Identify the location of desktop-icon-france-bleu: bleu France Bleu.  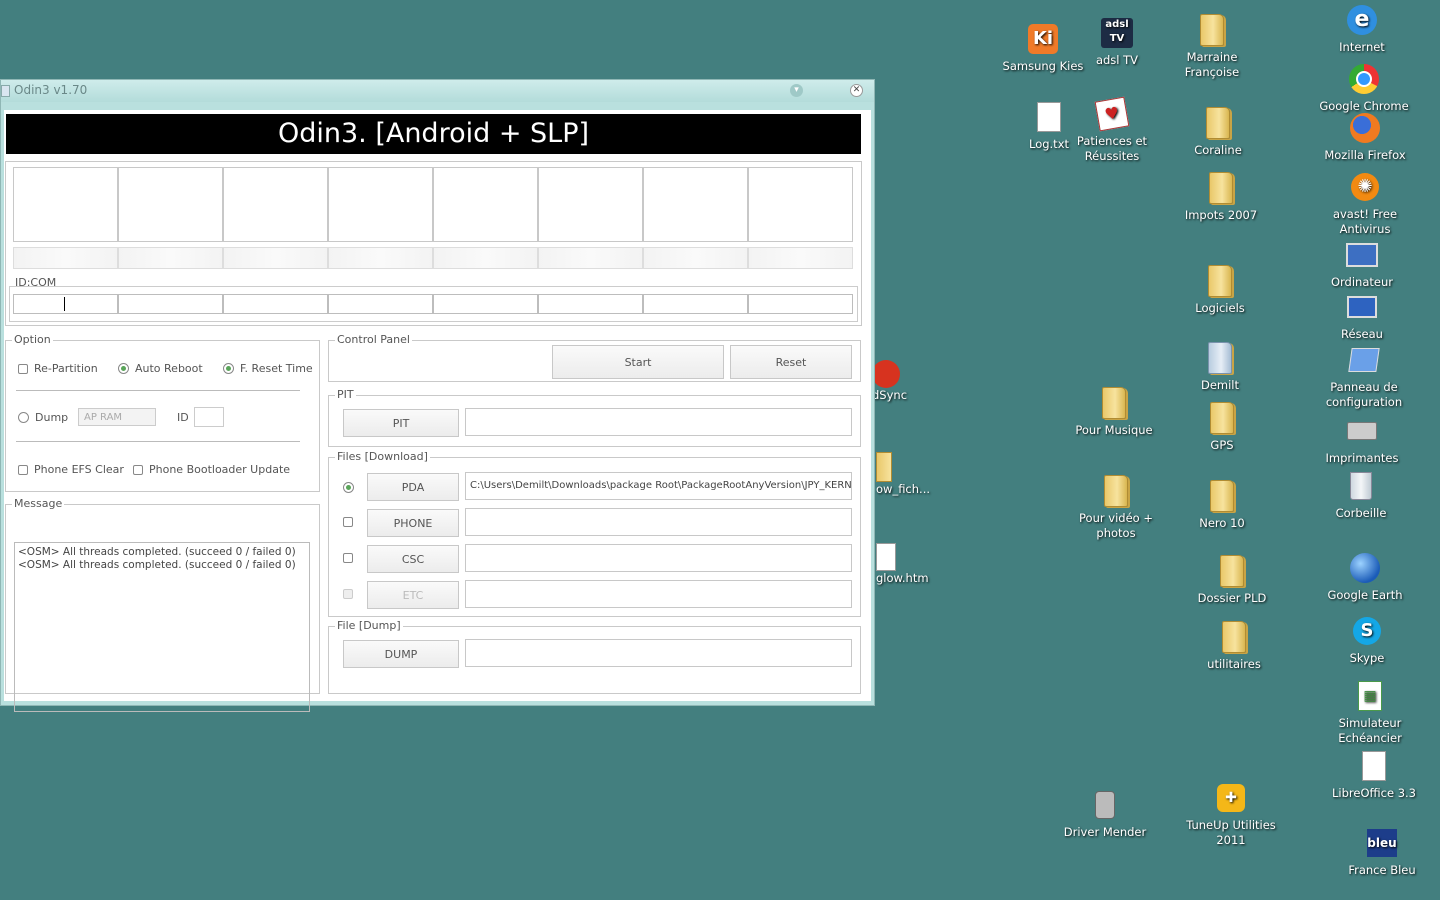
(1382, 852).